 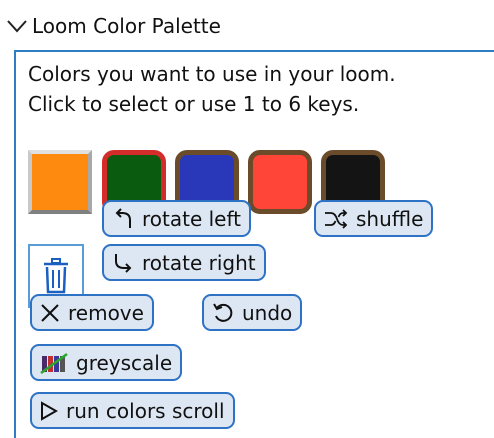 I want to click on undo-label: undo, so click(x=267, y=312).